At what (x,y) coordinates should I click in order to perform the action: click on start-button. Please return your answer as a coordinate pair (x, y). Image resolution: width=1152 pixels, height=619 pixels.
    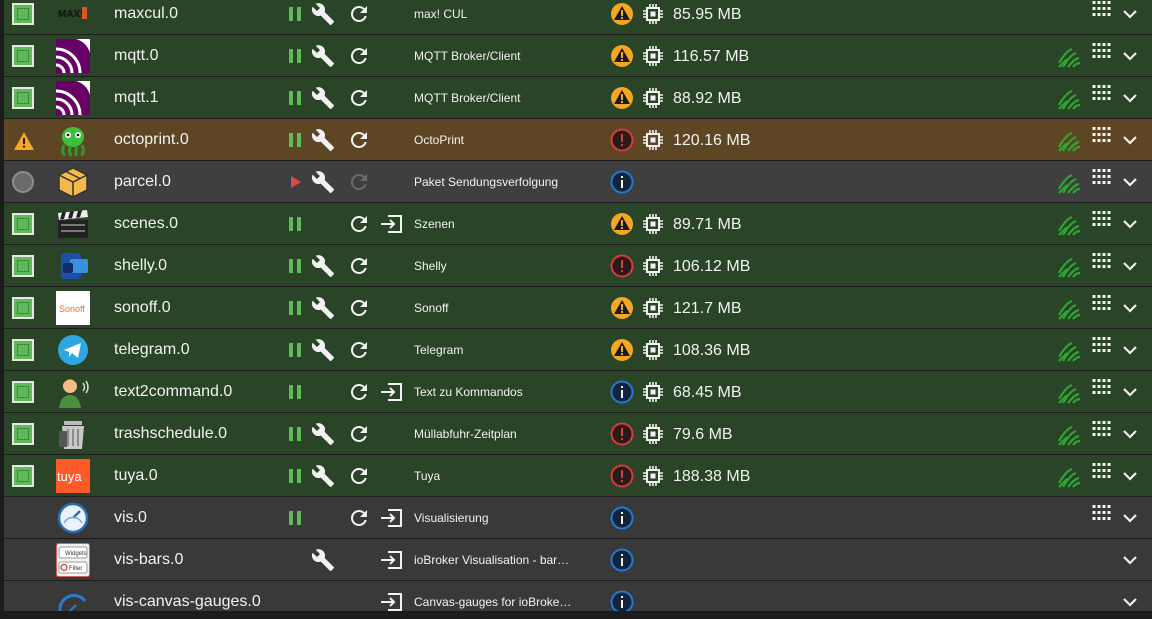
    Looking at the image, I should click on (295, 182).